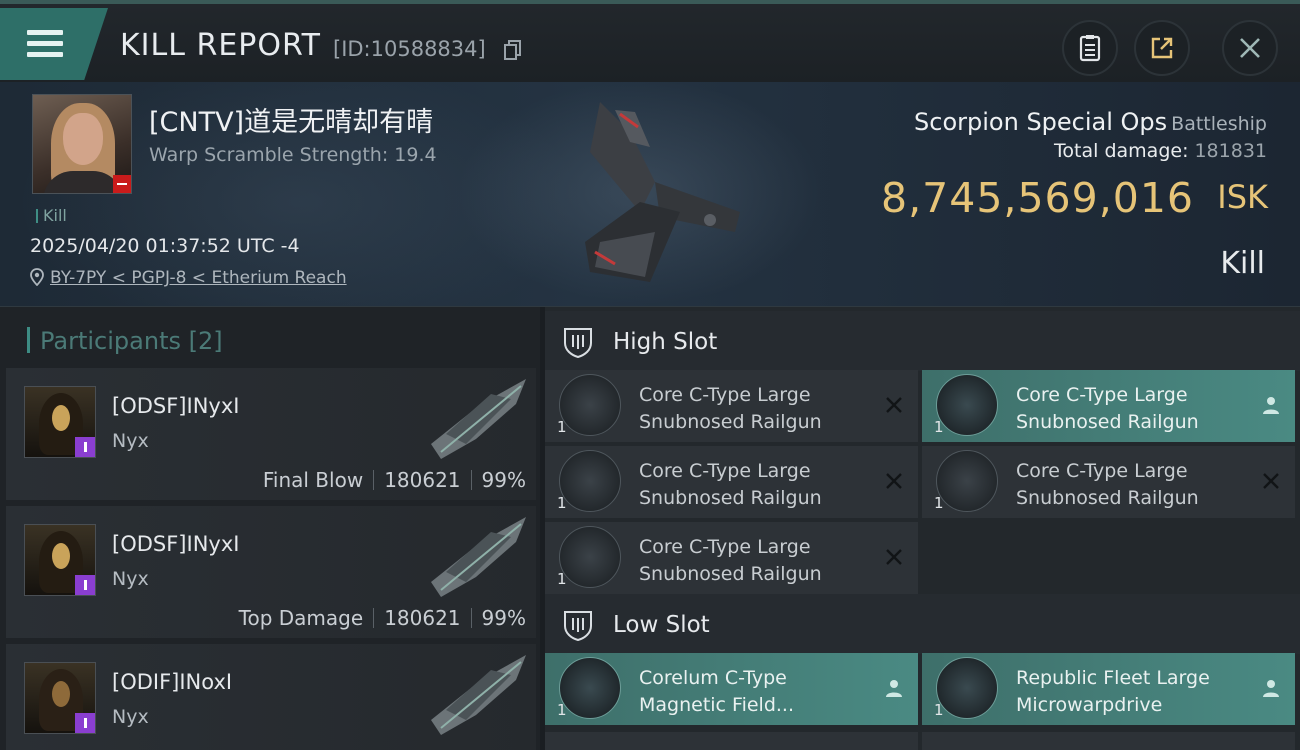 The width and height of the screenshot is (1300, 750). Describe the element at coordinates (590, 688) in the screenshot. I see `magnetic-field-stabilizer-icon` at that location.